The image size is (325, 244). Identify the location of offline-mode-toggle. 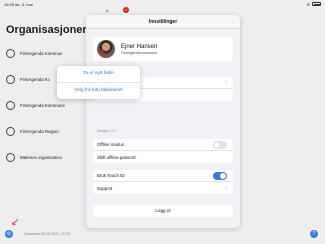
(220, 145).